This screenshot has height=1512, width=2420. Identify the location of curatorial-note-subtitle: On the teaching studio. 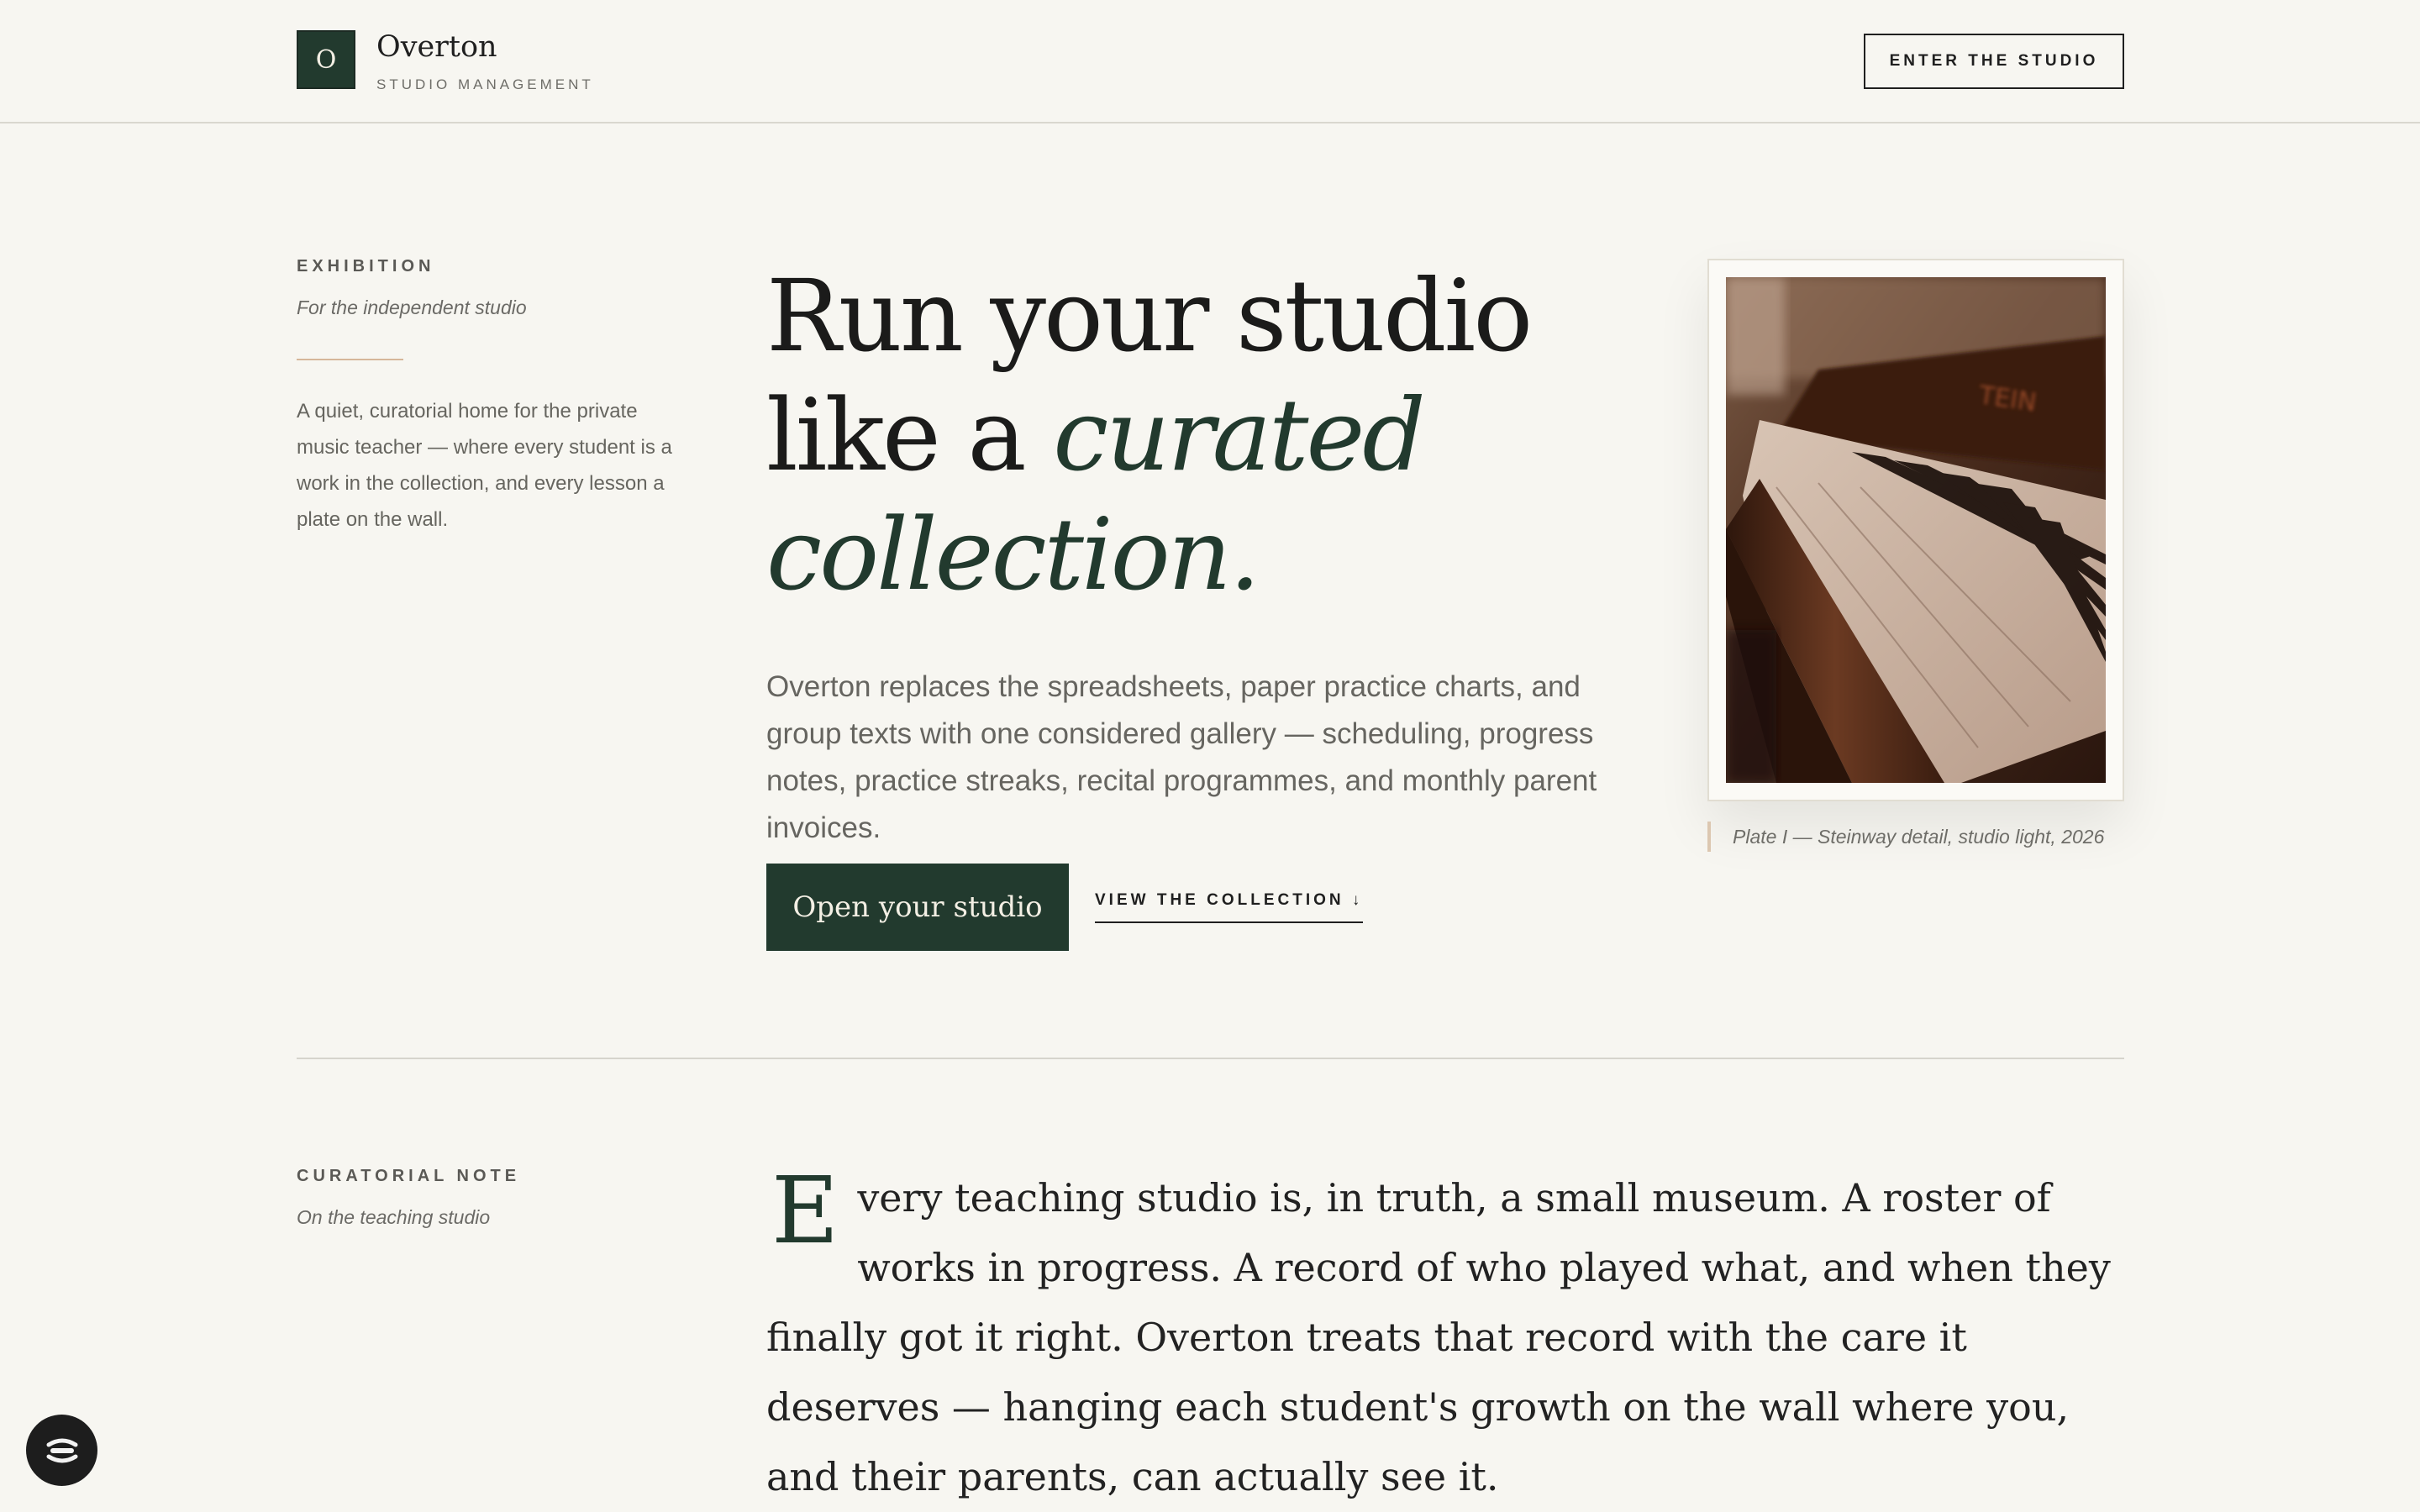
(394, 1217).